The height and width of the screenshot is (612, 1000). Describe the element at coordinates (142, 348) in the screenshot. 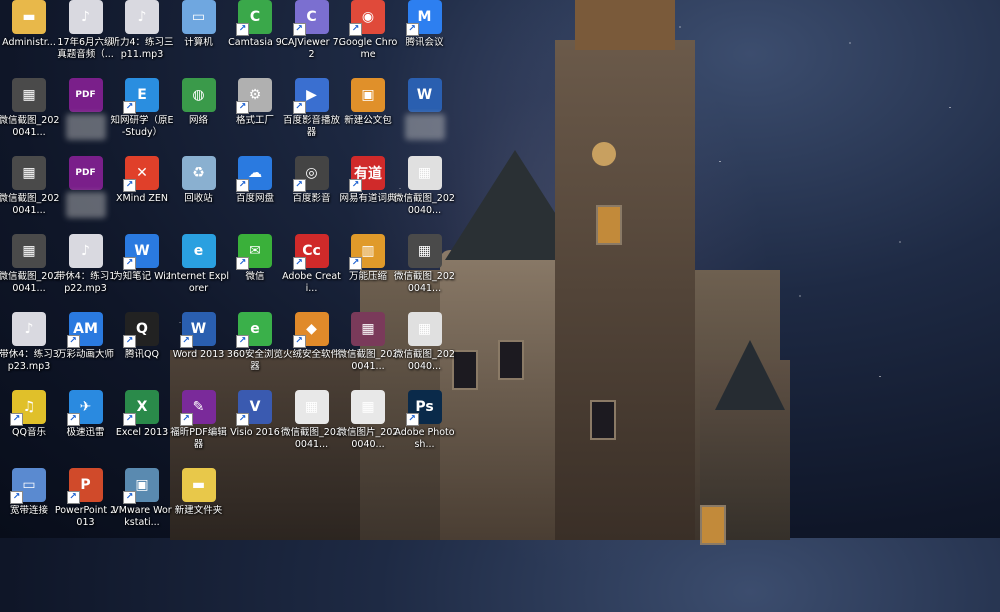

I see `desktop-icon: Q ↗ 腾讯QQ` at that location.